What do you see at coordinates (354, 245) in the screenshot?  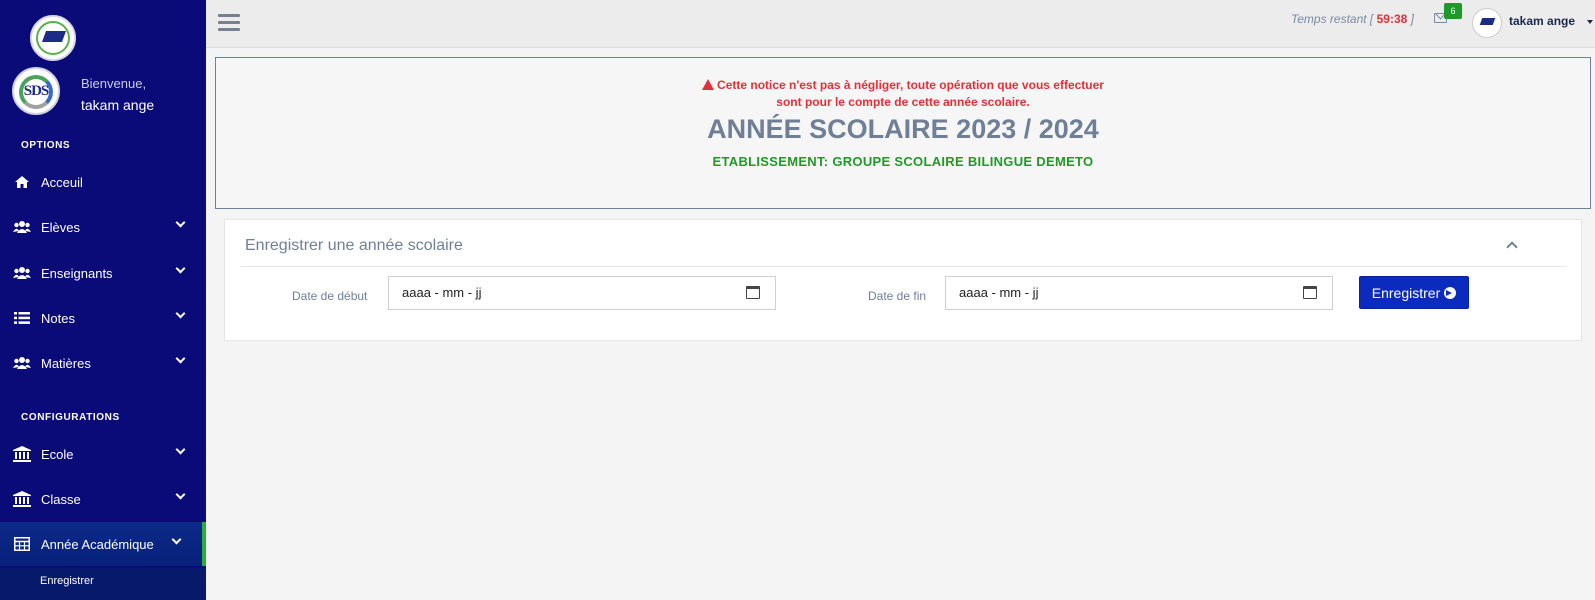 I see `card-title: Enregistrer une année scolaire` at bounding box center [354, 245].